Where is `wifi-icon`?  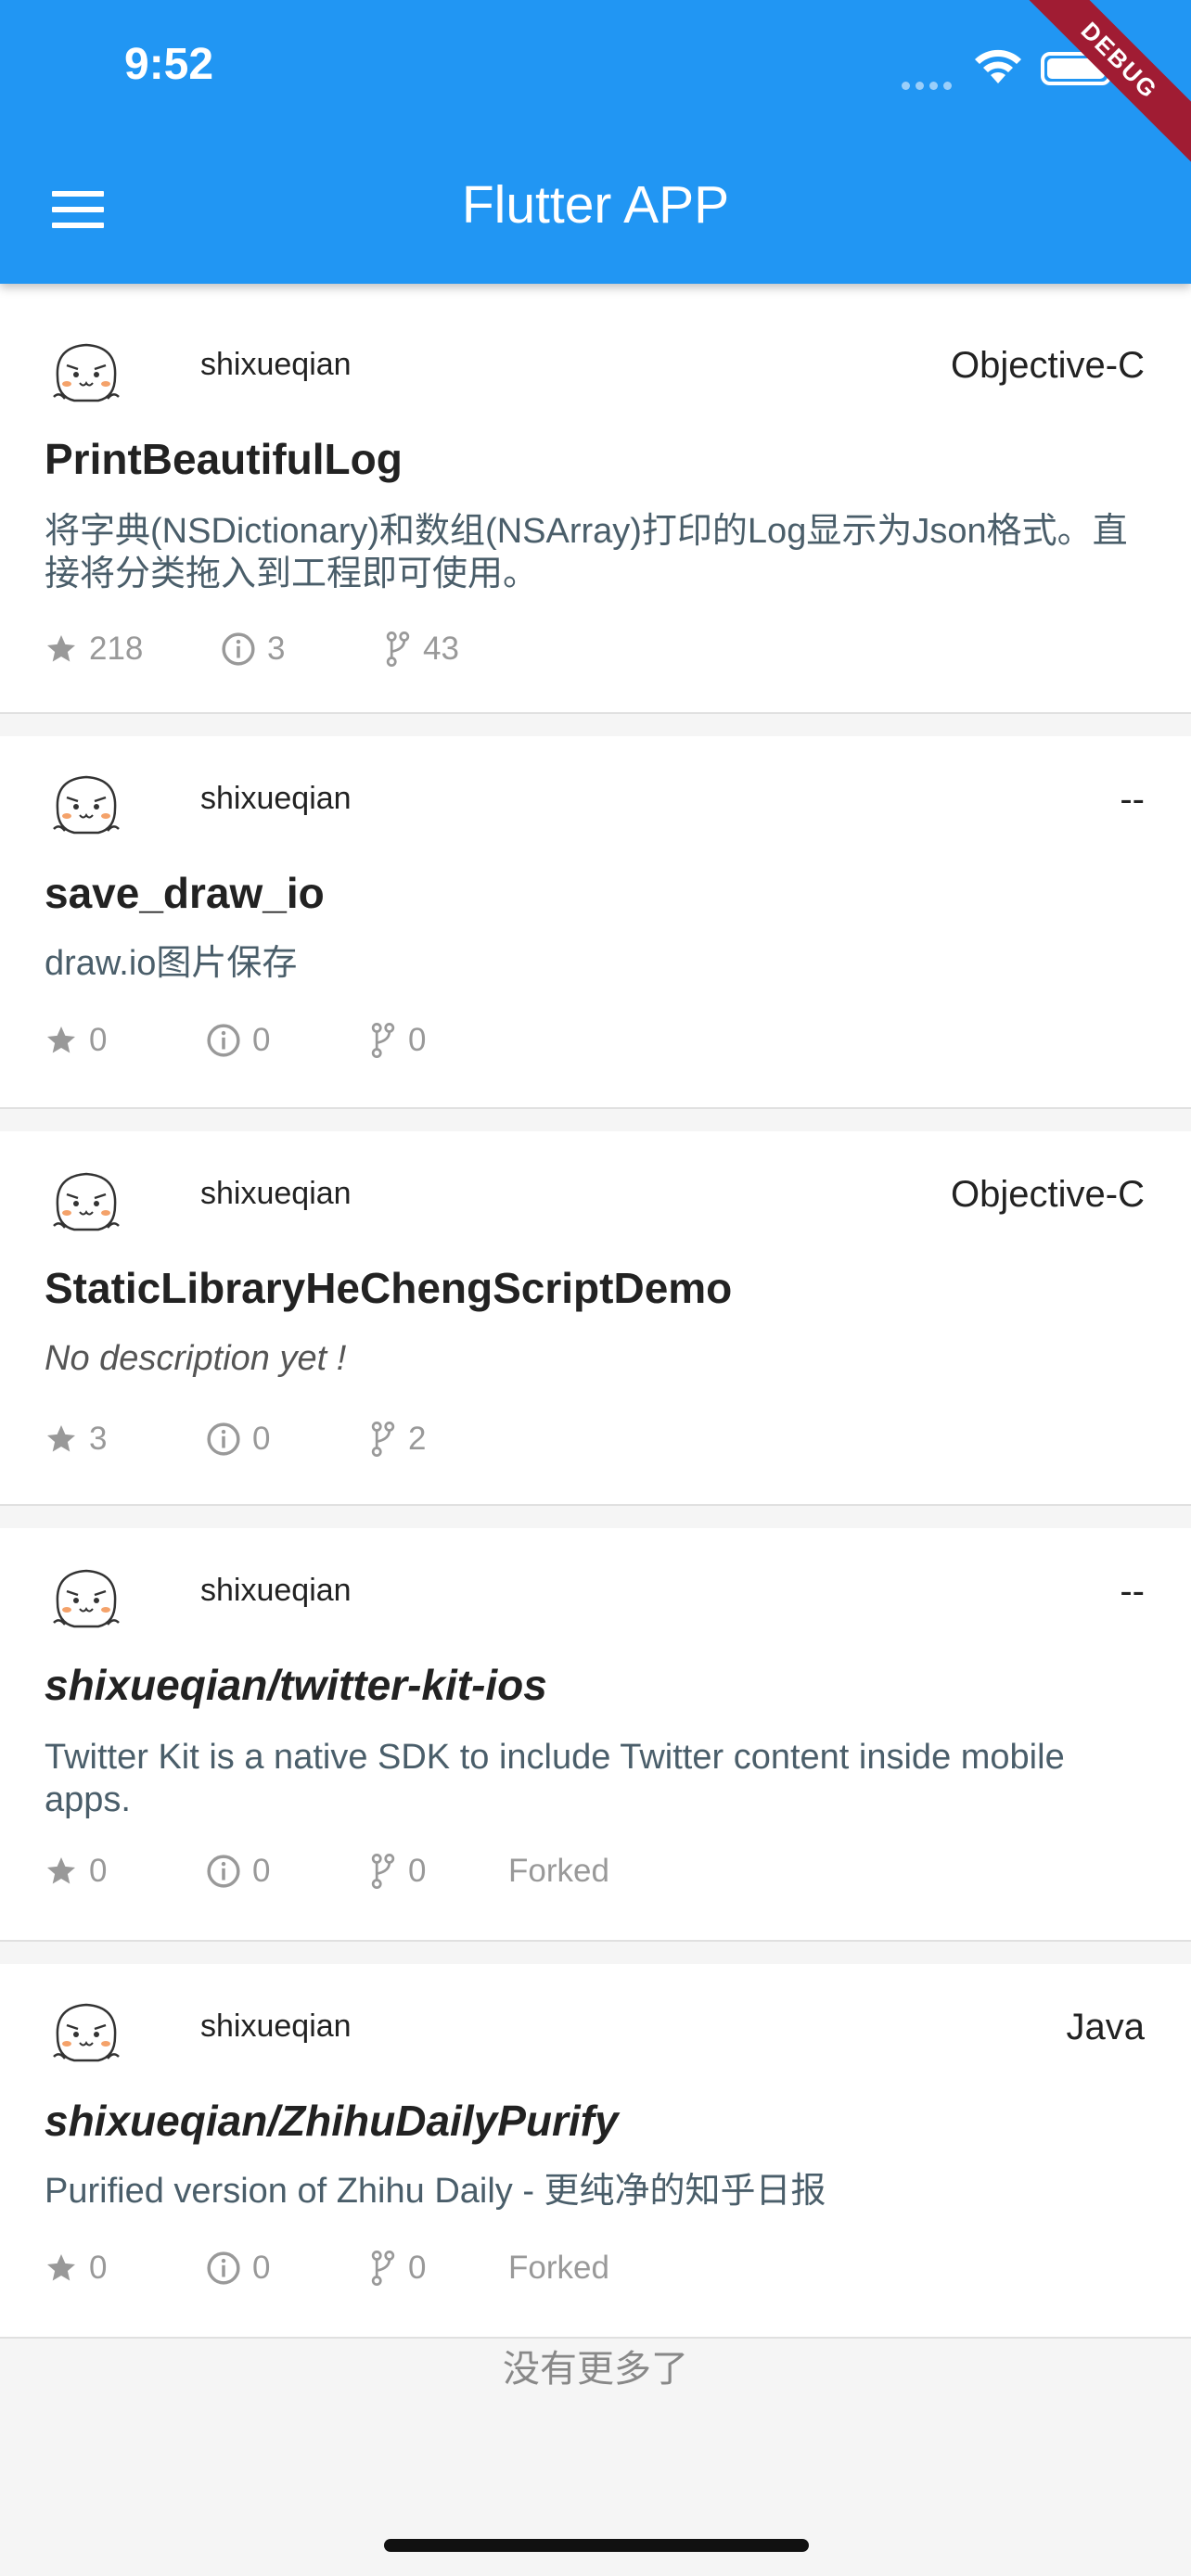 wifi-icon is located at coordinates (998, 66).